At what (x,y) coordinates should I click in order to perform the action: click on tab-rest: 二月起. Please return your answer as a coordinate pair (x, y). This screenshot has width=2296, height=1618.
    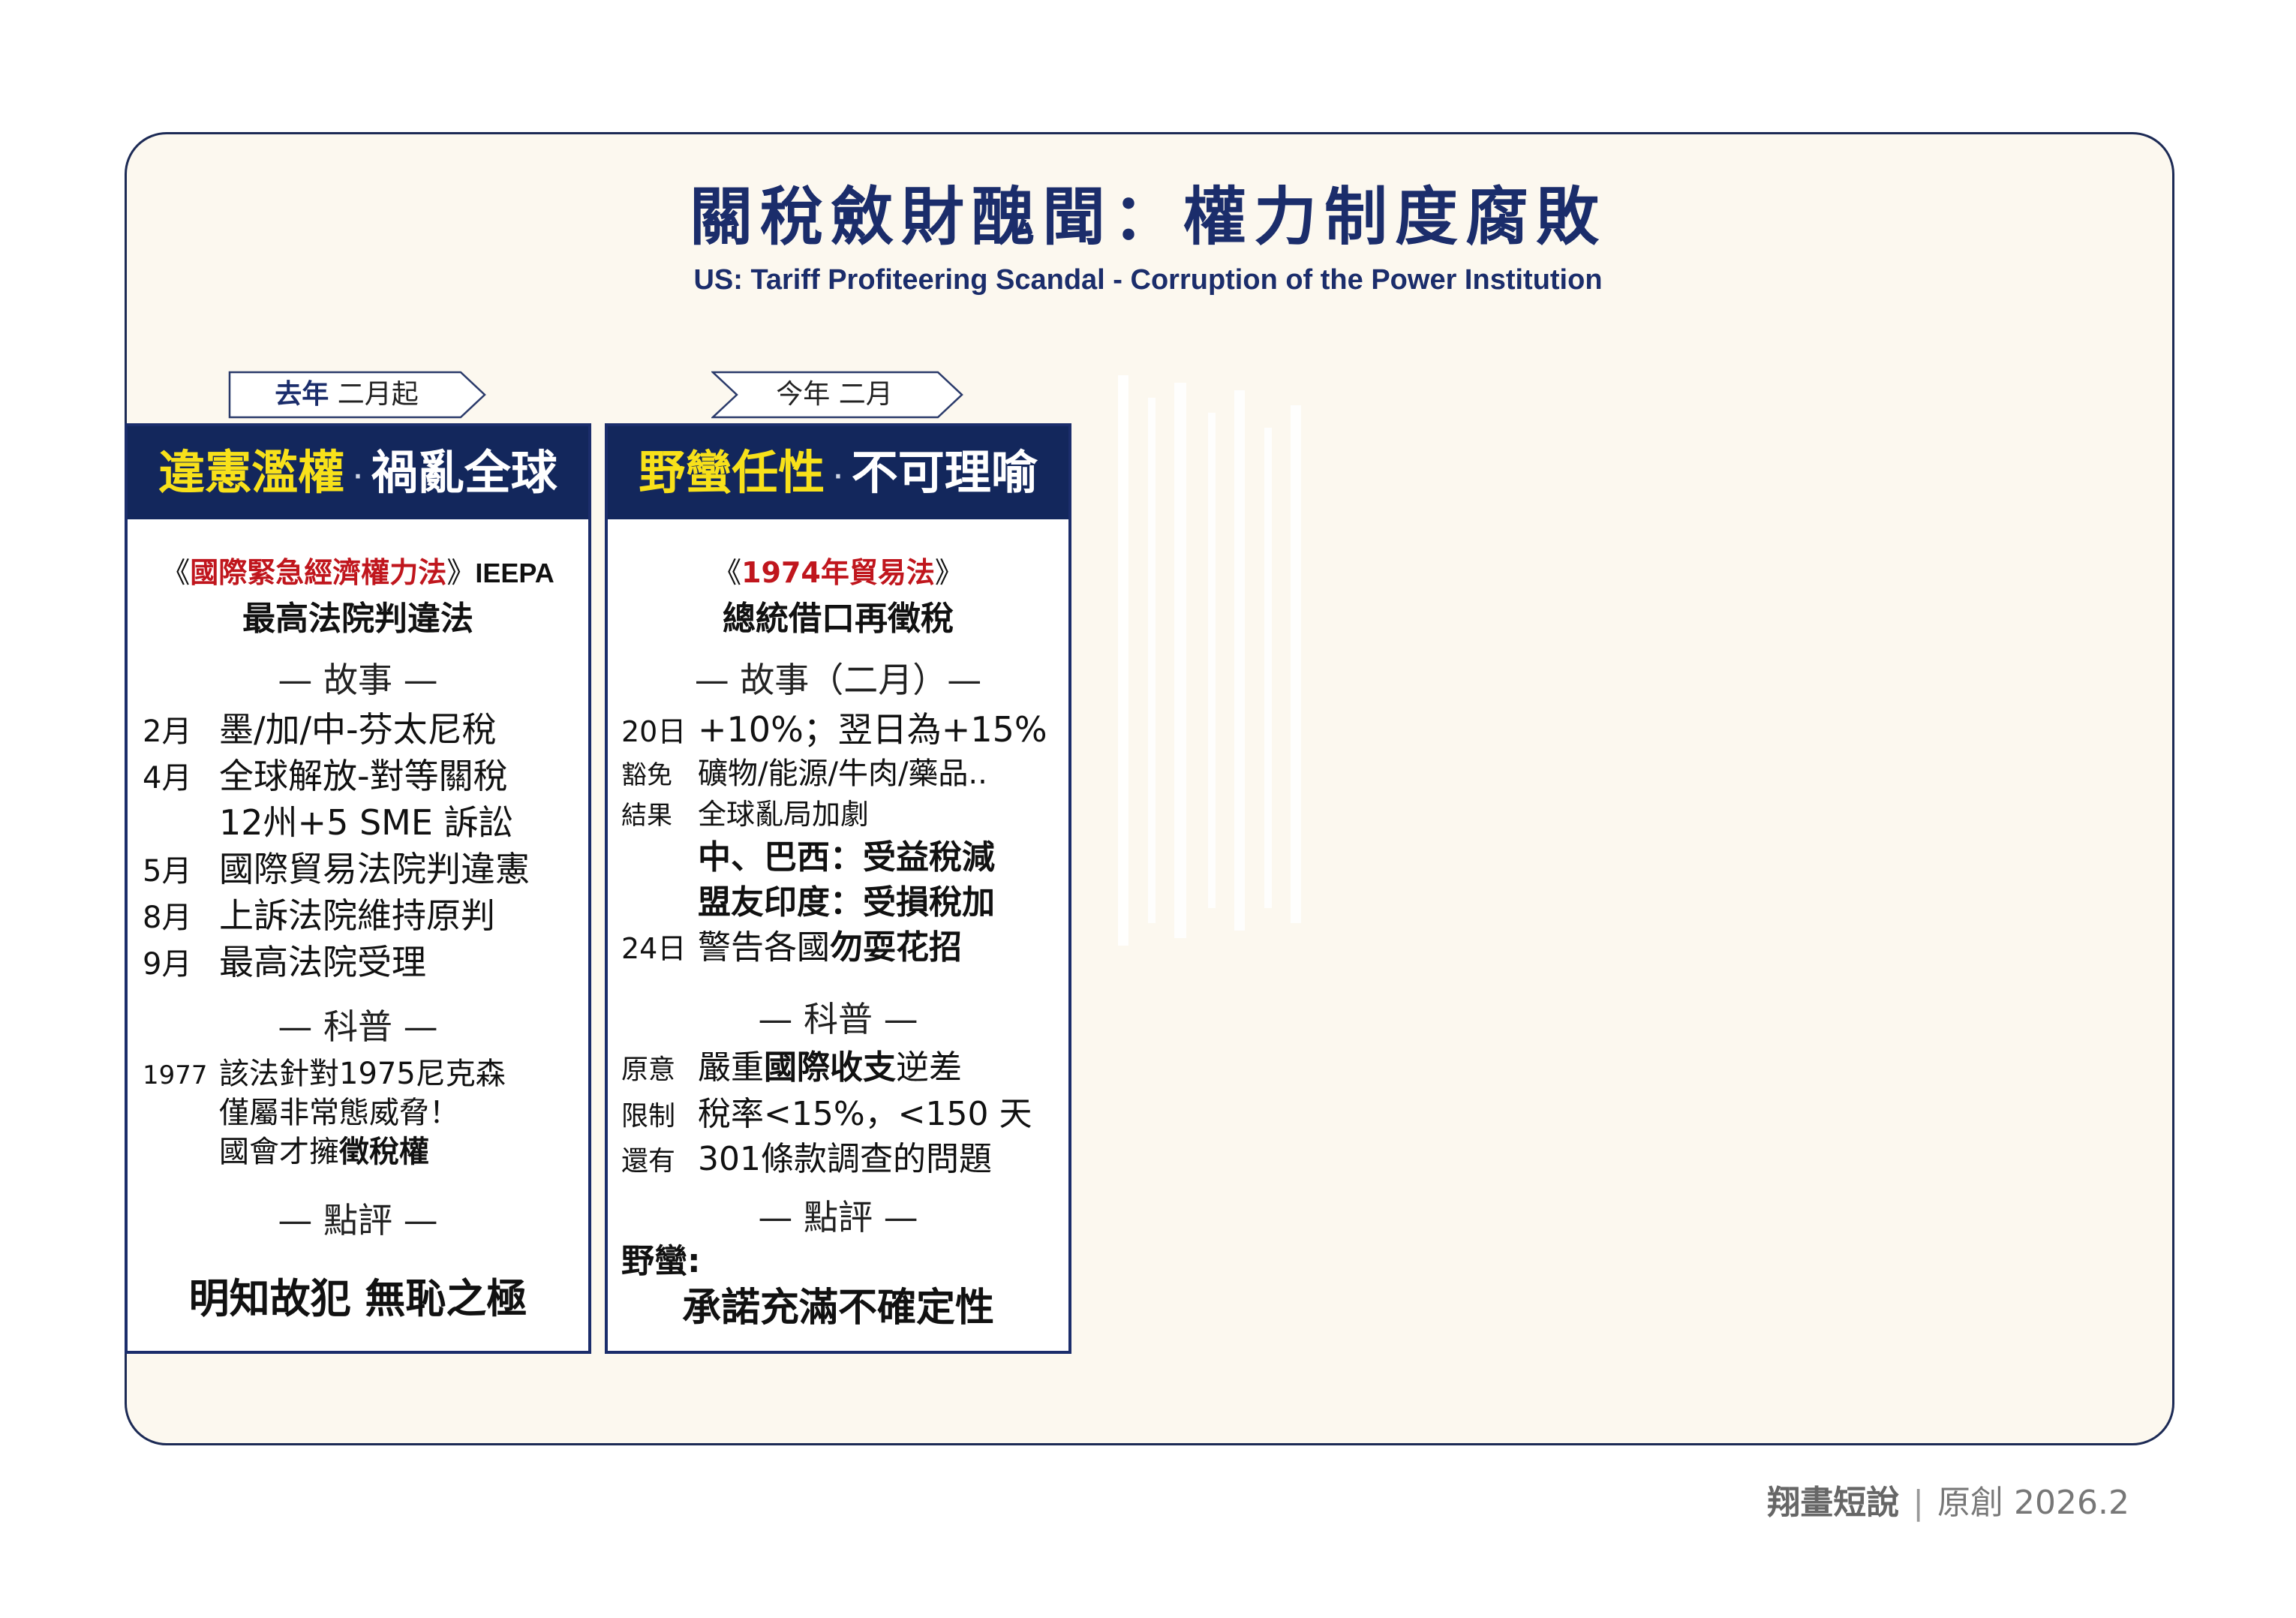
    Looking at the image, I should click on (374, 394).